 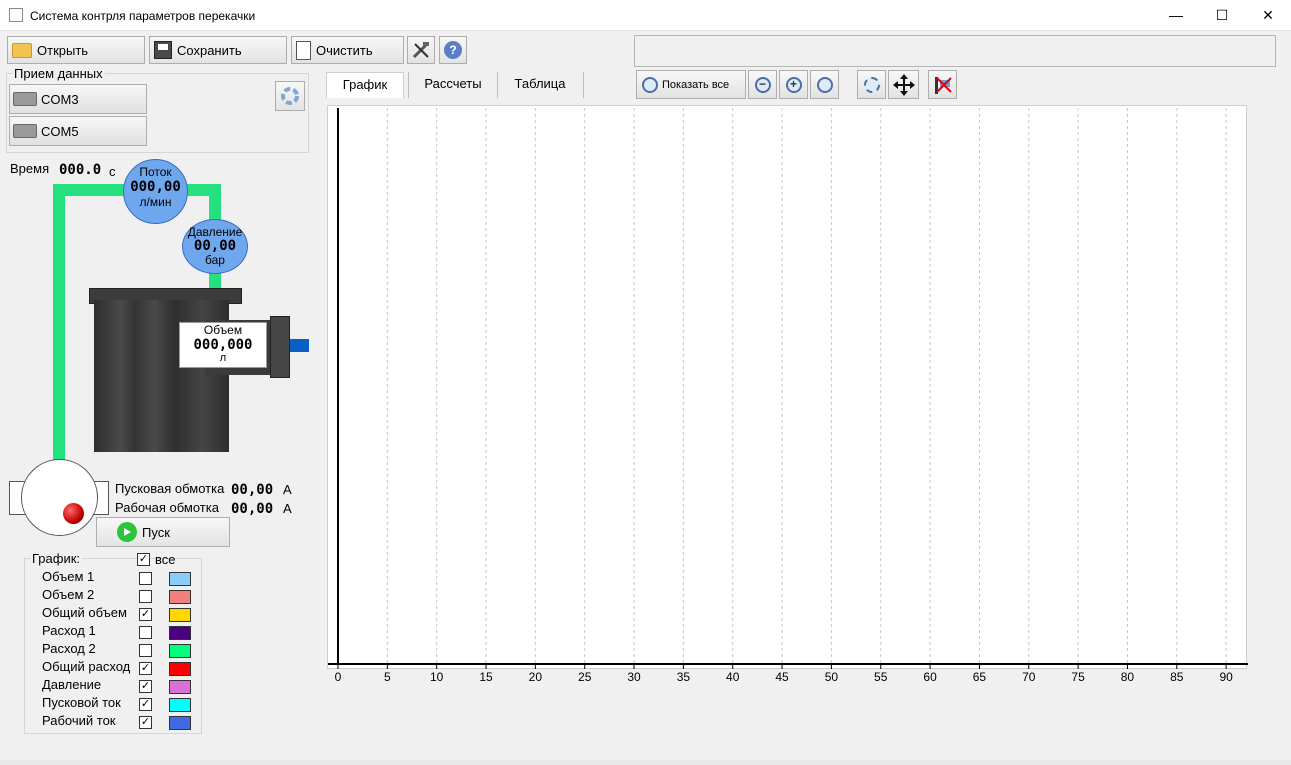 What do you see at coordinates (209, 50) in the screenshot?
I see `save-button-label: Сохранить` at bounding box center [209, 50].